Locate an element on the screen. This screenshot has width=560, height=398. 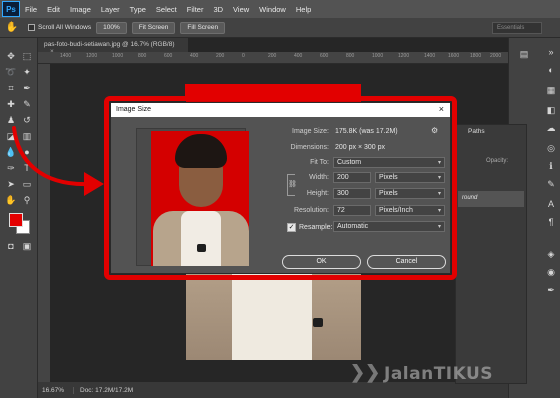
width-unit-select: Pixels ▾ is located at coordinates (410, 177).